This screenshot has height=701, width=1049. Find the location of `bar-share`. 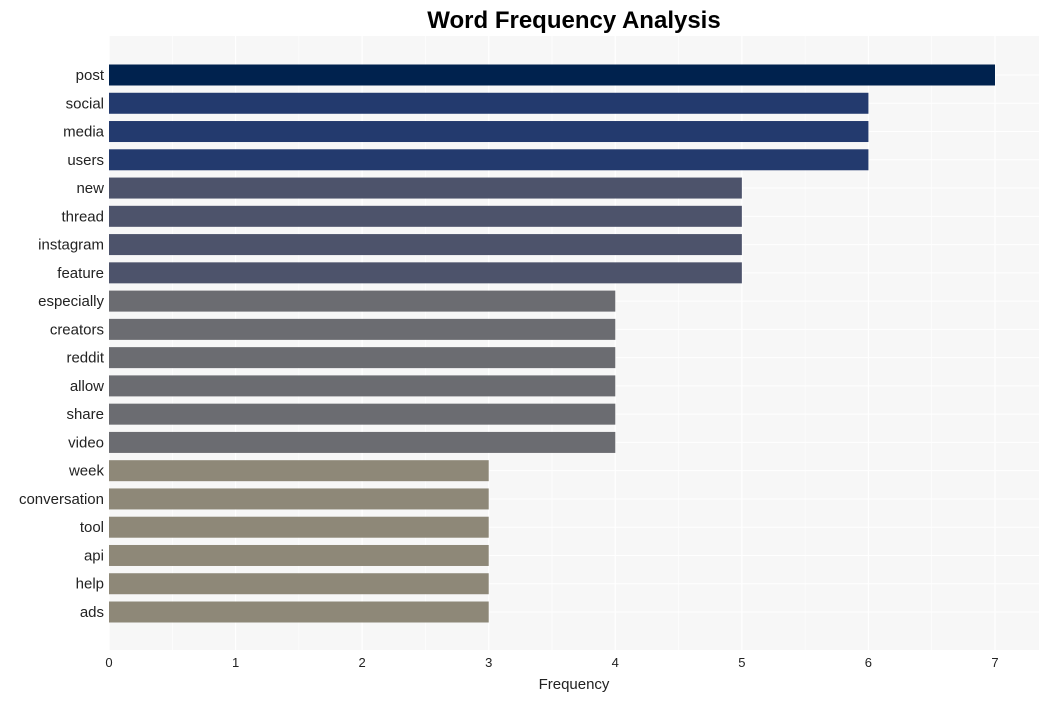

bar-share is located at coordinates (362, 414).